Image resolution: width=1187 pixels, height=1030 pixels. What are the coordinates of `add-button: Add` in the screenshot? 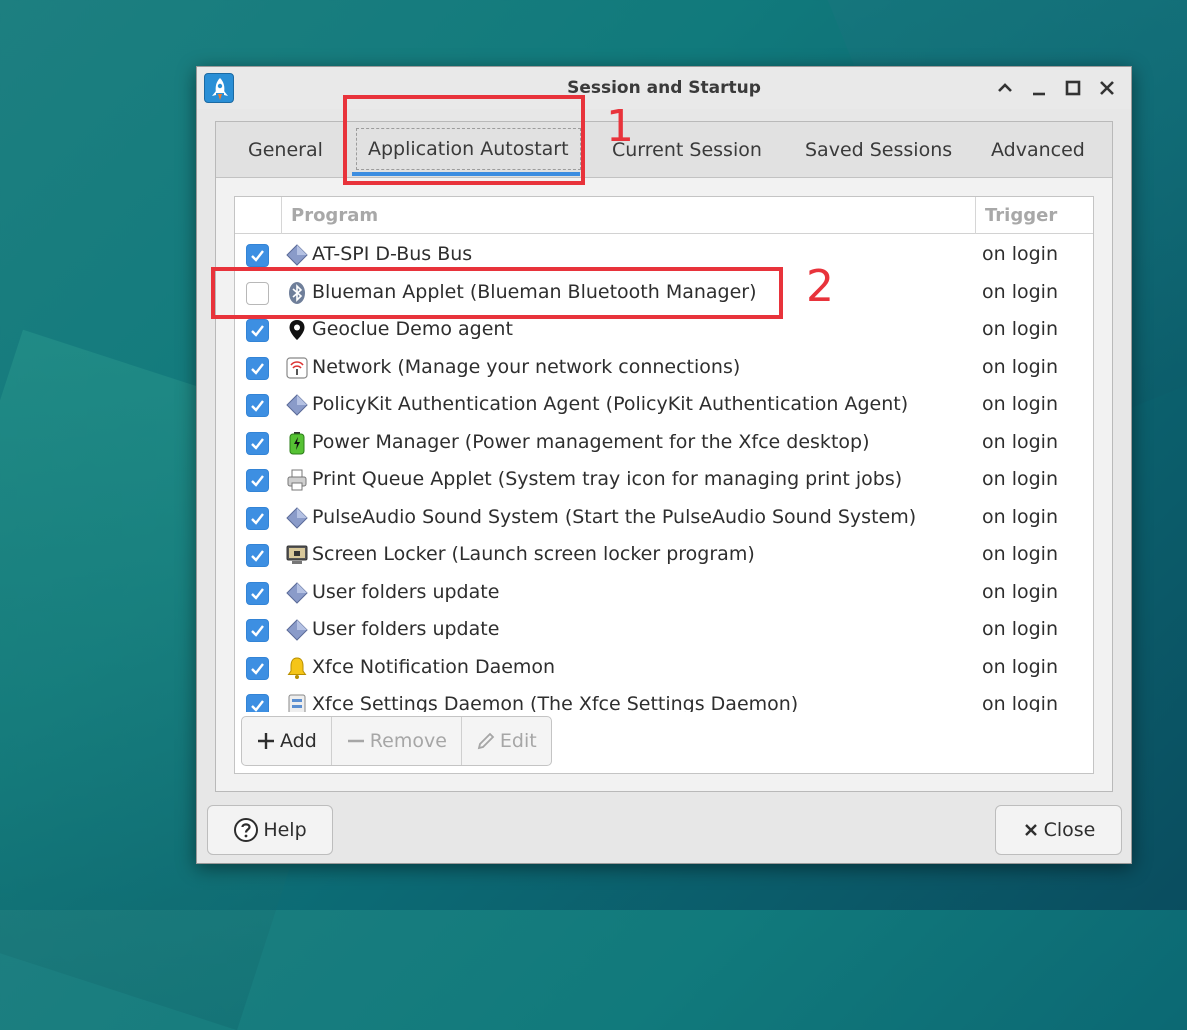 It's located at (287, 741).